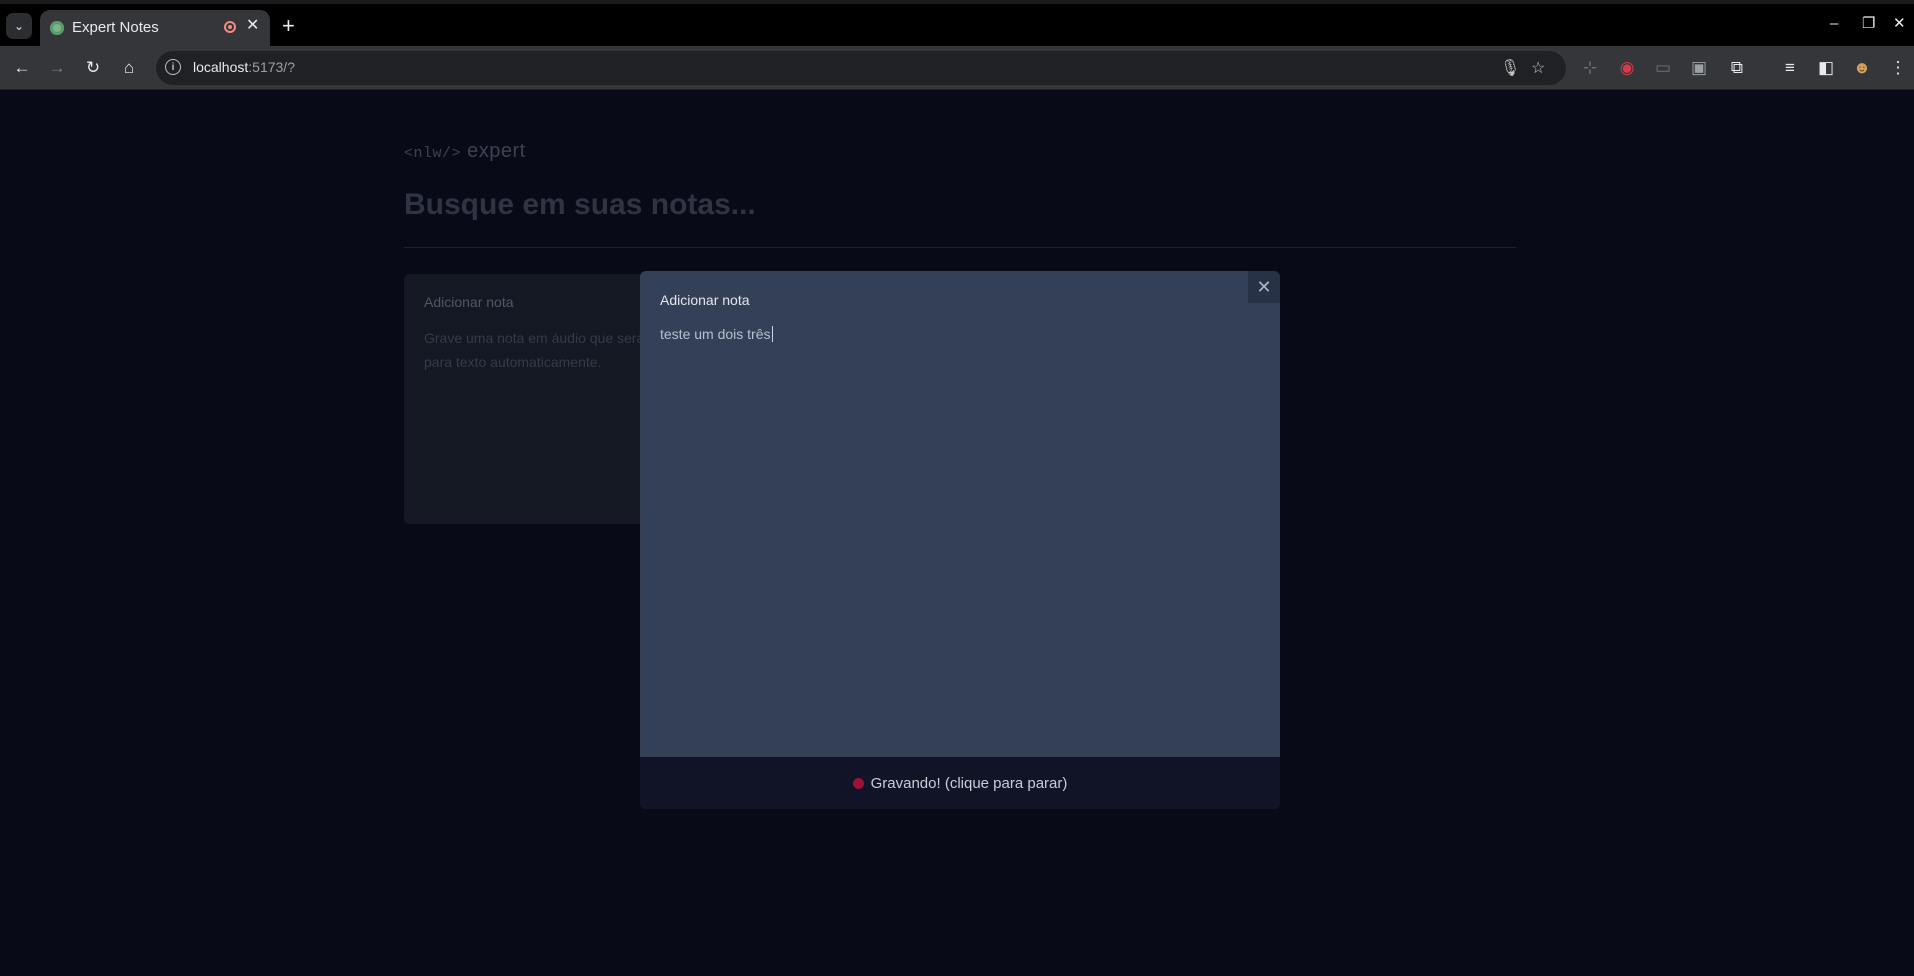 This screenshot has height=976, width=1914. I want to click on media-control-icon: ≡, so click(1790, 68).